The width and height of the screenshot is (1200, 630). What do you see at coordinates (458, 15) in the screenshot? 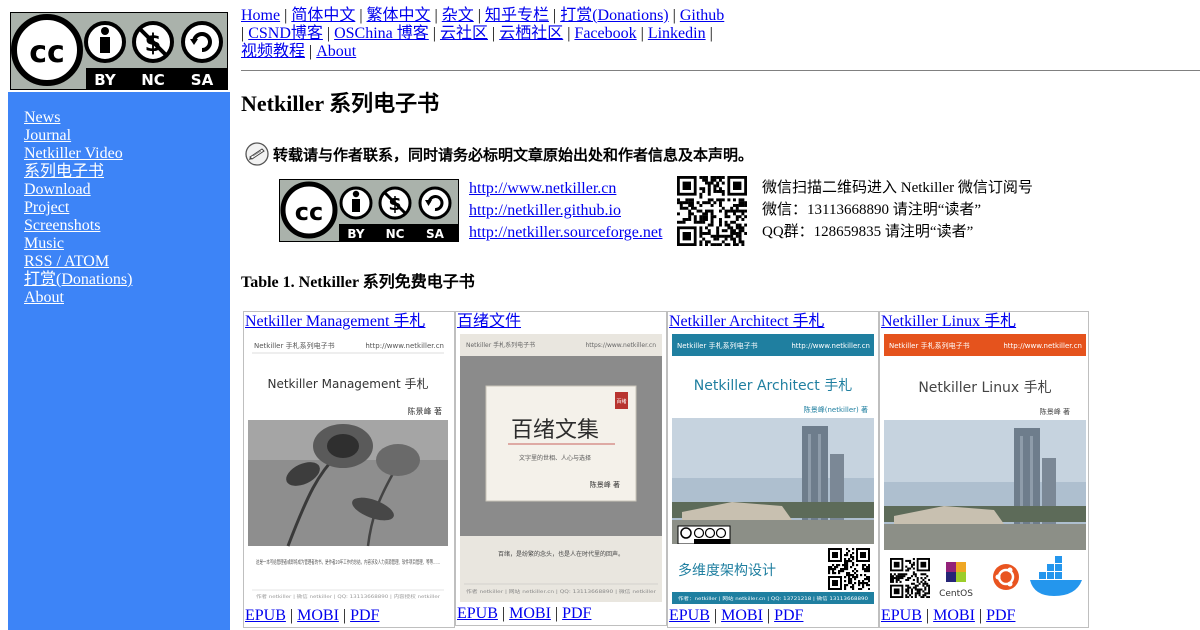
I see `topnav-essays: 杂文` at bounding box center [458, 15].